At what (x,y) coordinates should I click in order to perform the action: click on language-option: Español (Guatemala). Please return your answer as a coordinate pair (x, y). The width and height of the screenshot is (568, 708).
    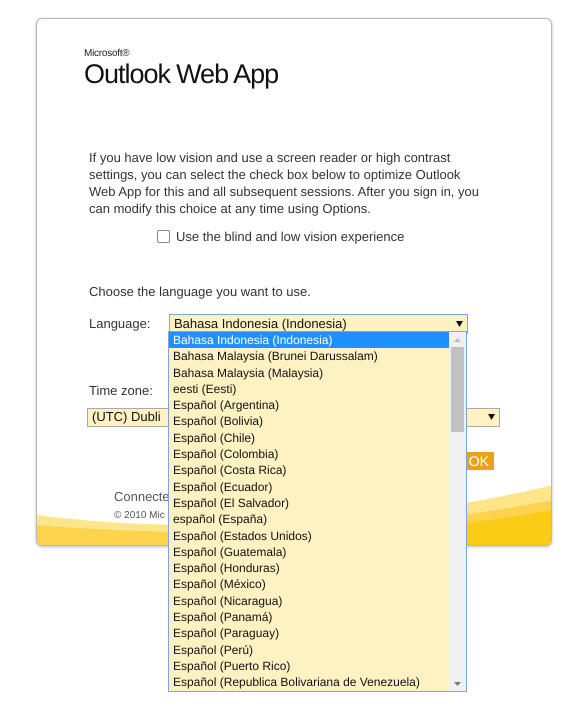
    Looking at the image, I should click on (309, 552).